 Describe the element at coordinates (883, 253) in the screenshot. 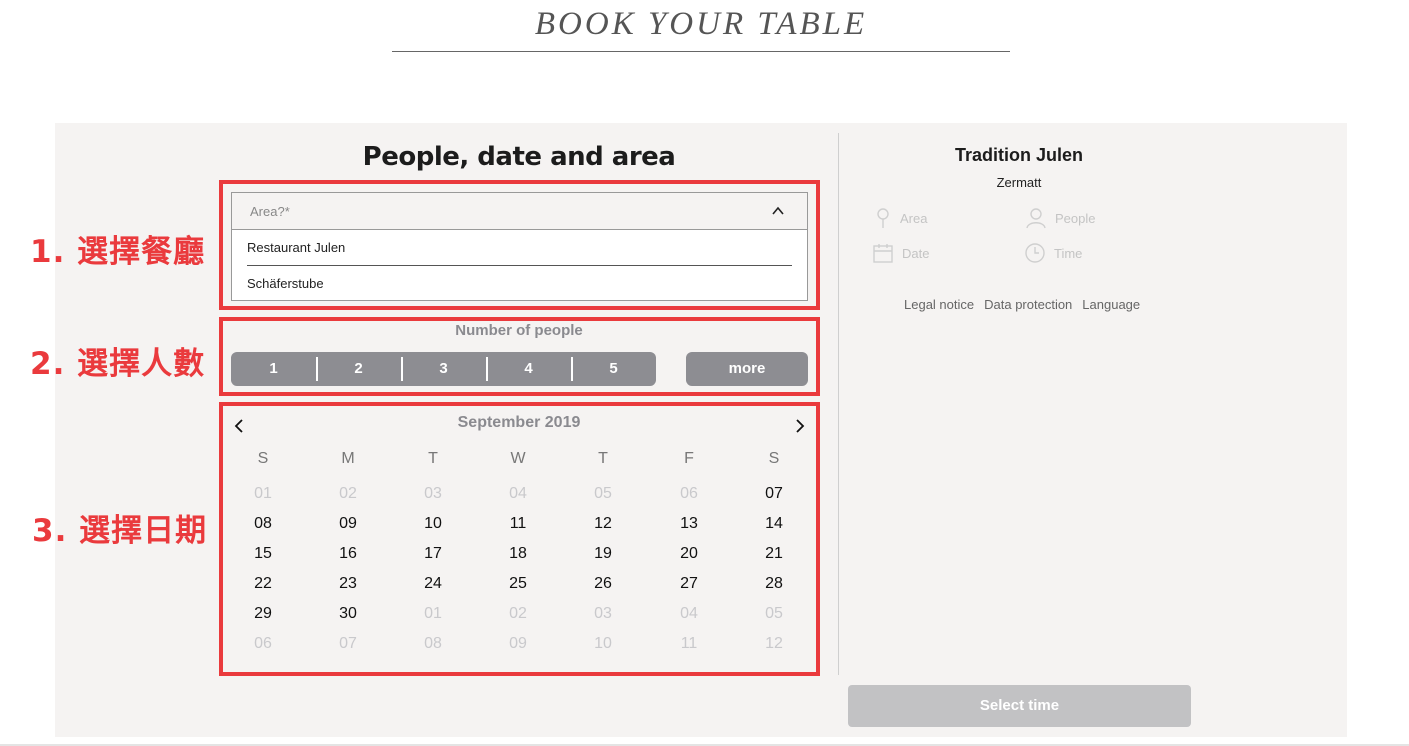

I see `calendar-icon` at that location.